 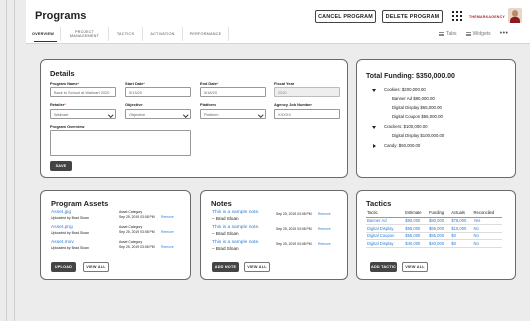 I want to click on platform-select: Platform, so click(x=233, y=114).